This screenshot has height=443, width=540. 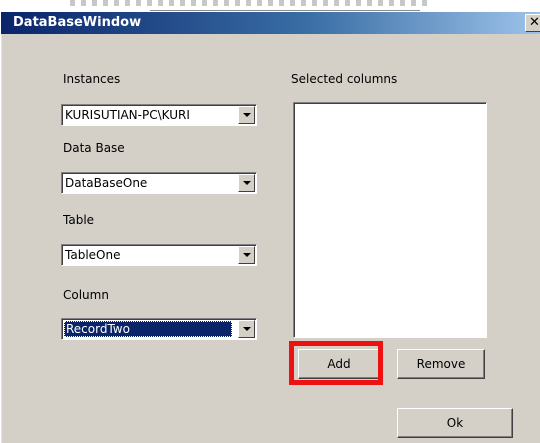 I want to click on close-button: ✕, so click(x=532, y=23).